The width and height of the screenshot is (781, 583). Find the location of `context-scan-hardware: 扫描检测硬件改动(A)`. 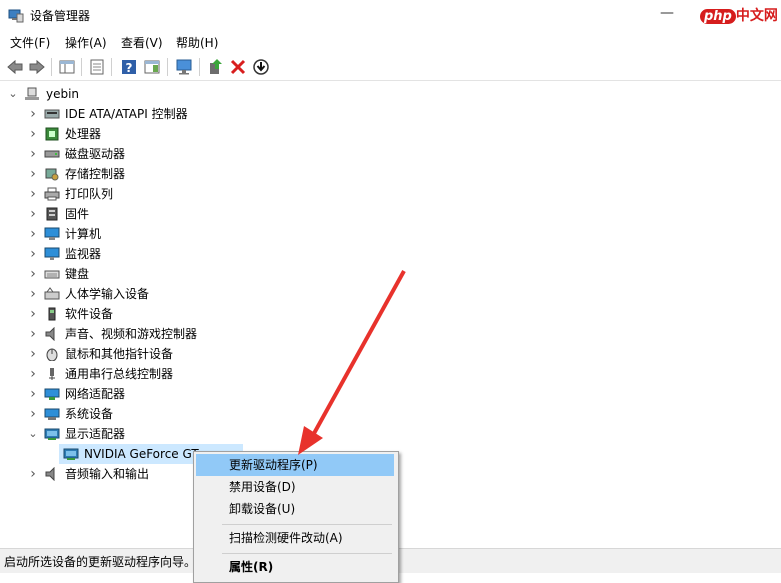

context-scan-hardware: 扫描检测硬件改动(A) is located at coordinates (295, 538).